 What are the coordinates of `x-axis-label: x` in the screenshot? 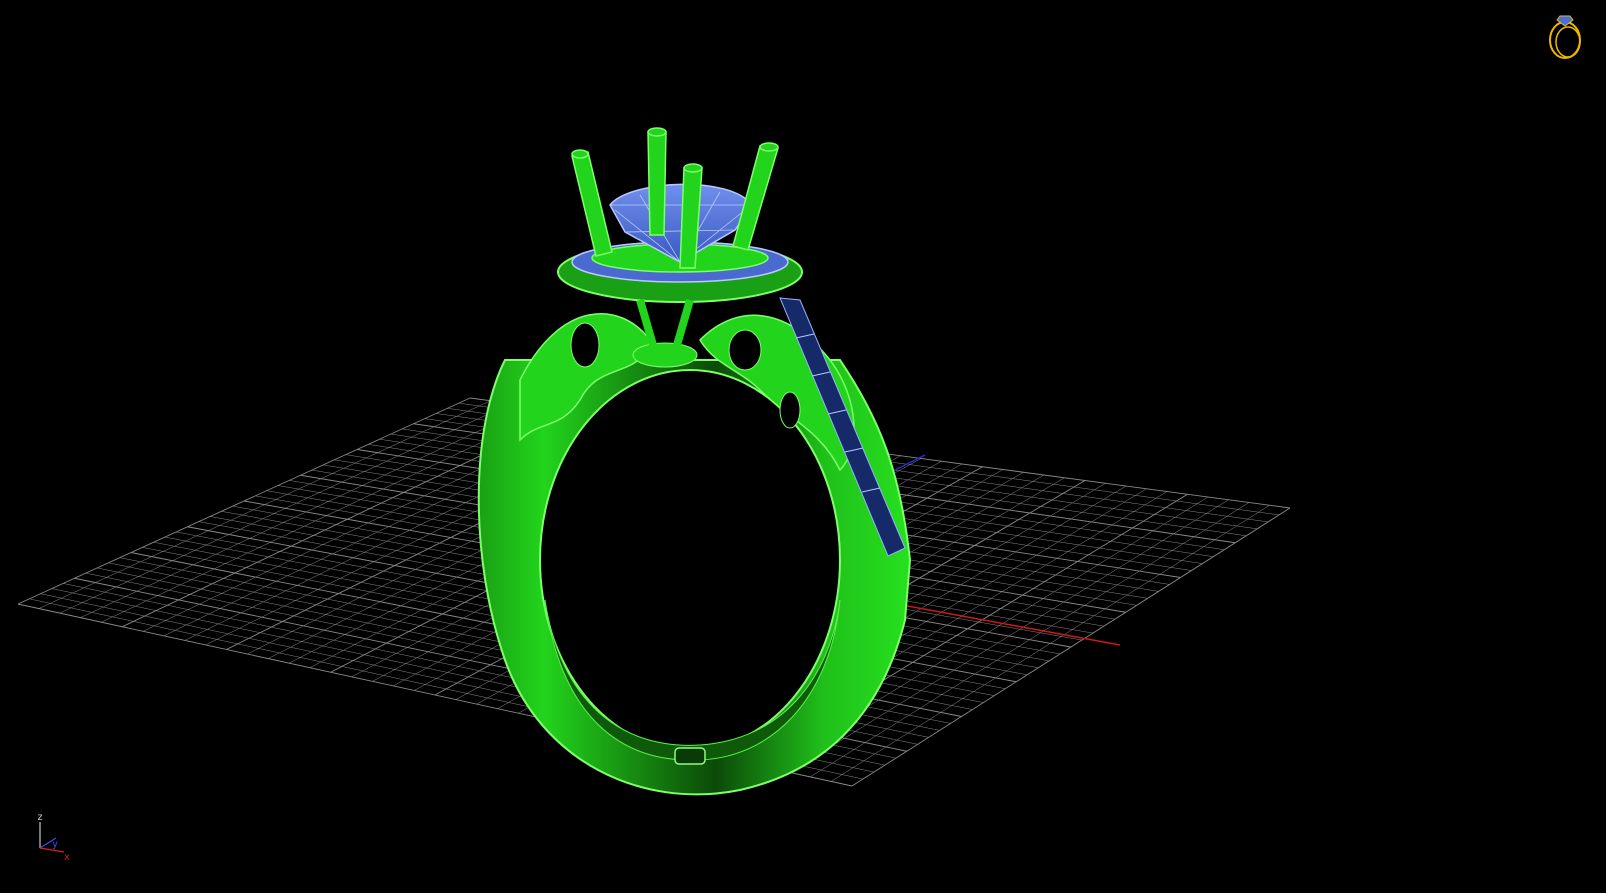 It's located at (67, 857).